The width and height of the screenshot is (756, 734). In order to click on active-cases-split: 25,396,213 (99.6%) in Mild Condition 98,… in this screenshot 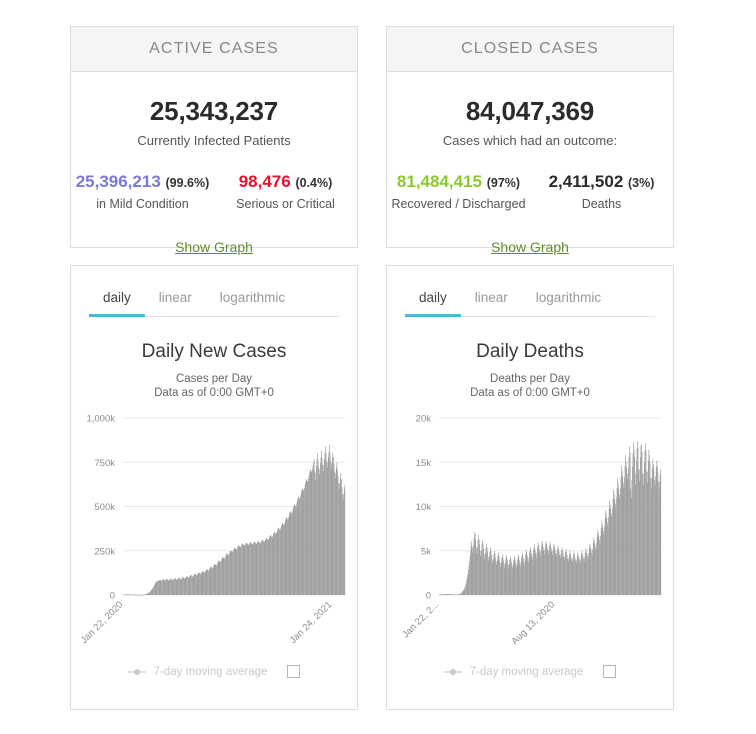, I will do `click(214, 191)`.